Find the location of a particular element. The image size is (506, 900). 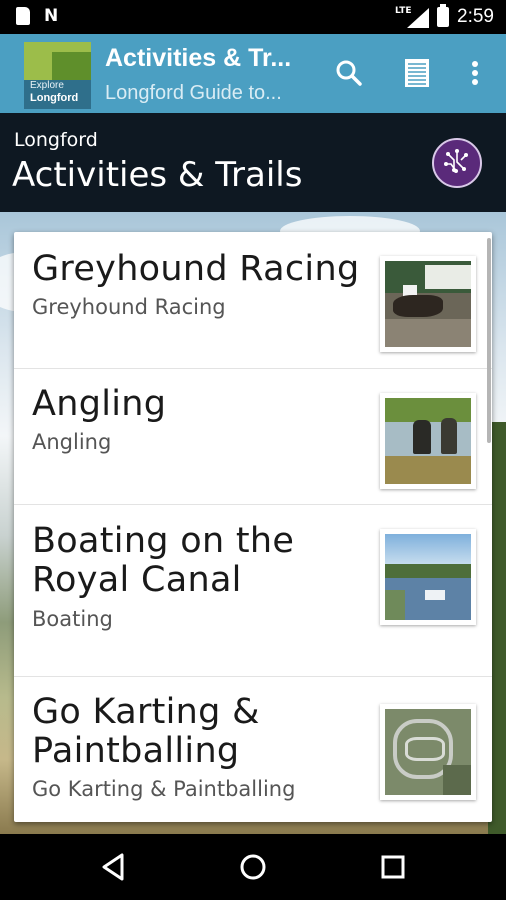

item-subtitle: Greyhound Racing is located at coordinates (129, 307).